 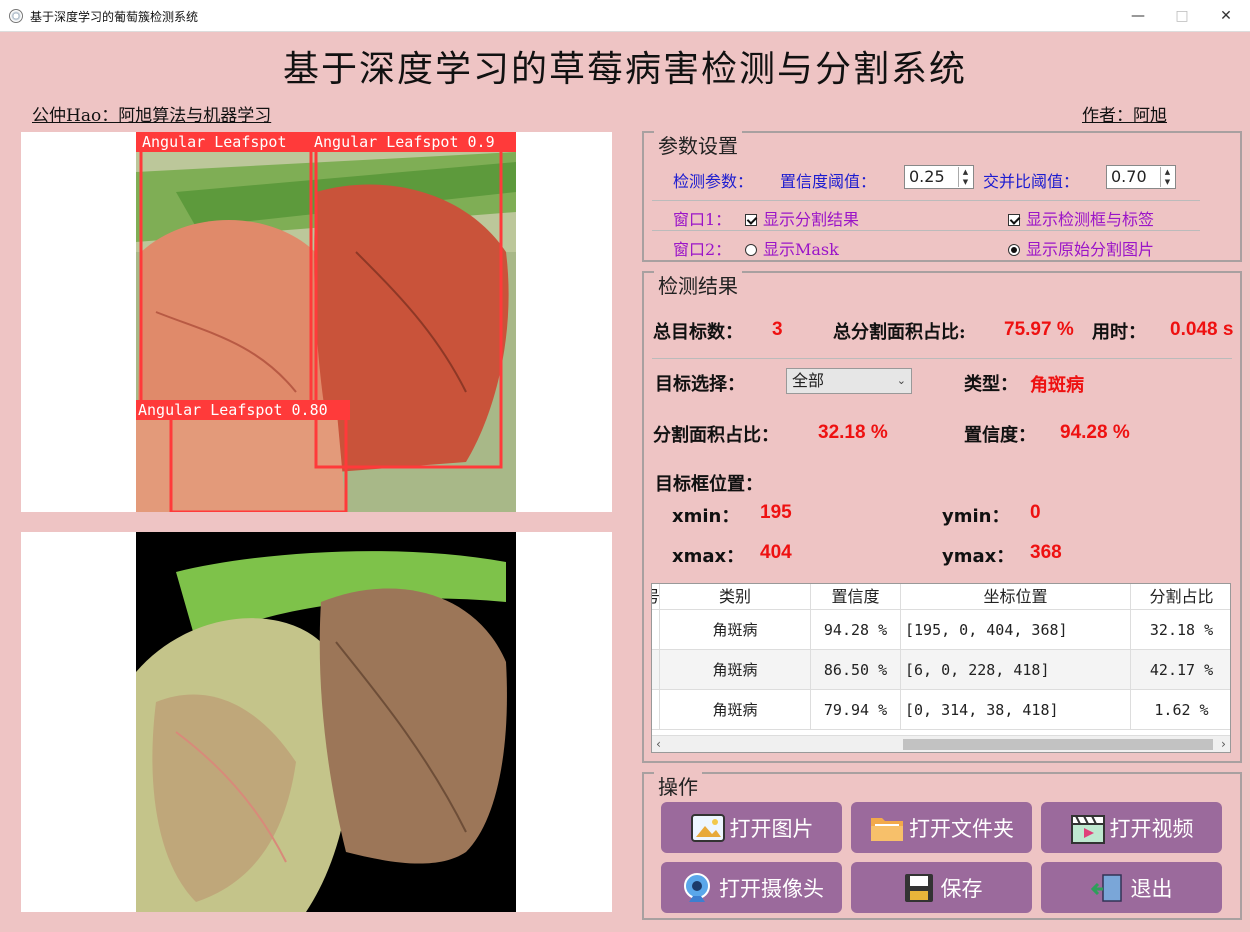 I want to click on close-button: ✕, so click(x=1226, y=16).